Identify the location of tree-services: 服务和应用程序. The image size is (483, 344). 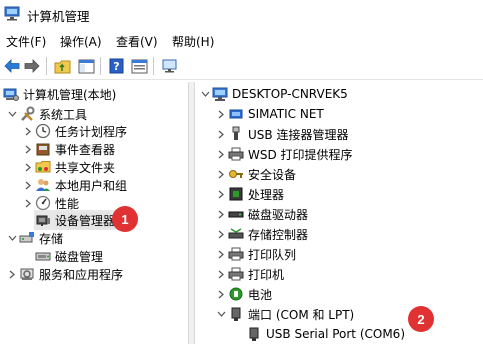
(64, 274).